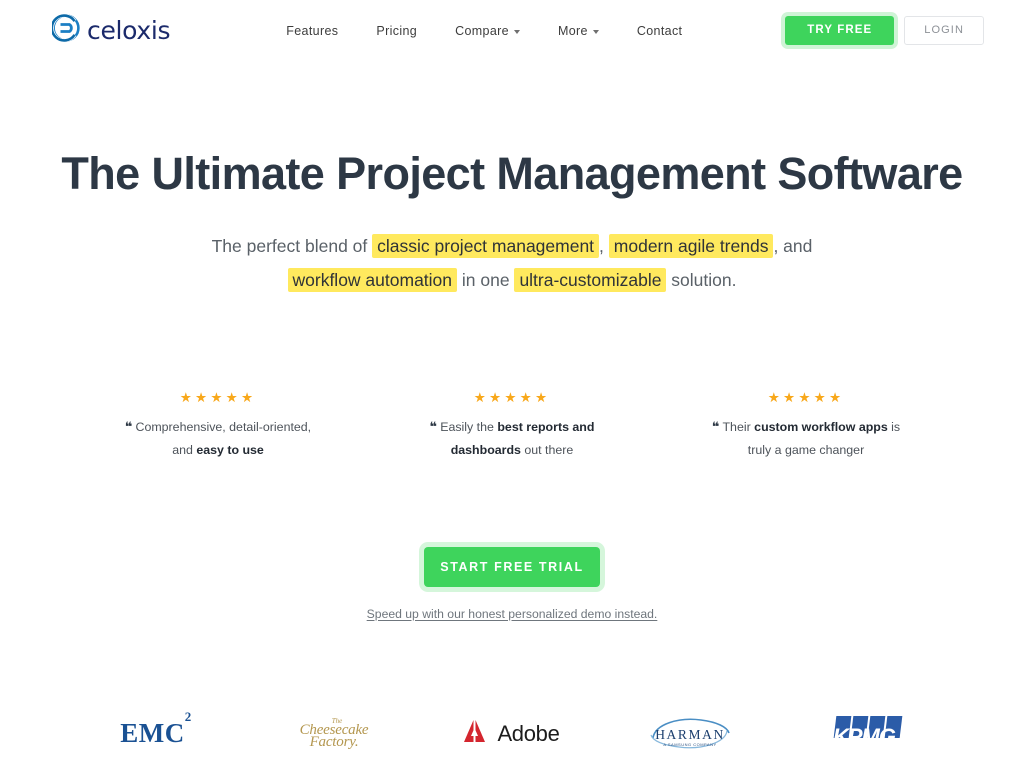  I want to click on header-actions: TRY FREE LOGIN, so click(884, 30).